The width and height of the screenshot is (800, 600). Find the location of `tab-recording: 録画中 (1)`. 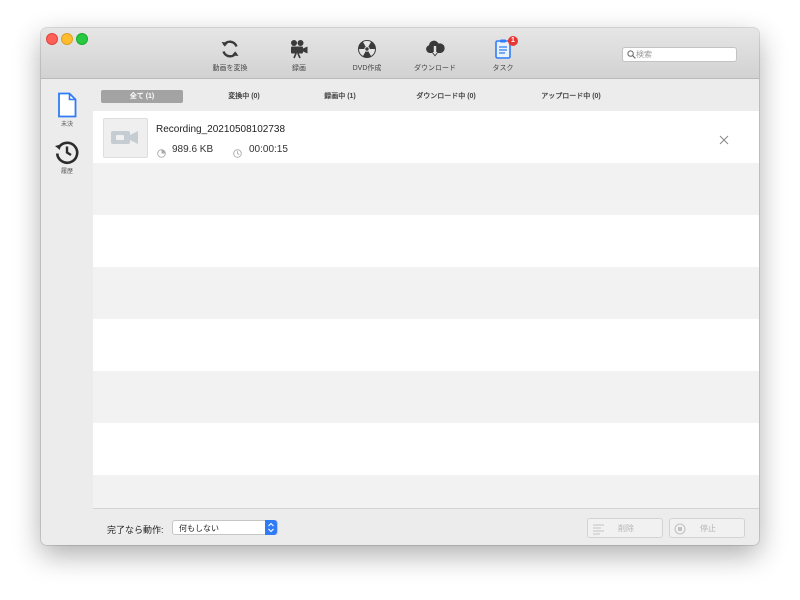

tab-recording: 録画中 (1) is located at coordinates (340, 96).